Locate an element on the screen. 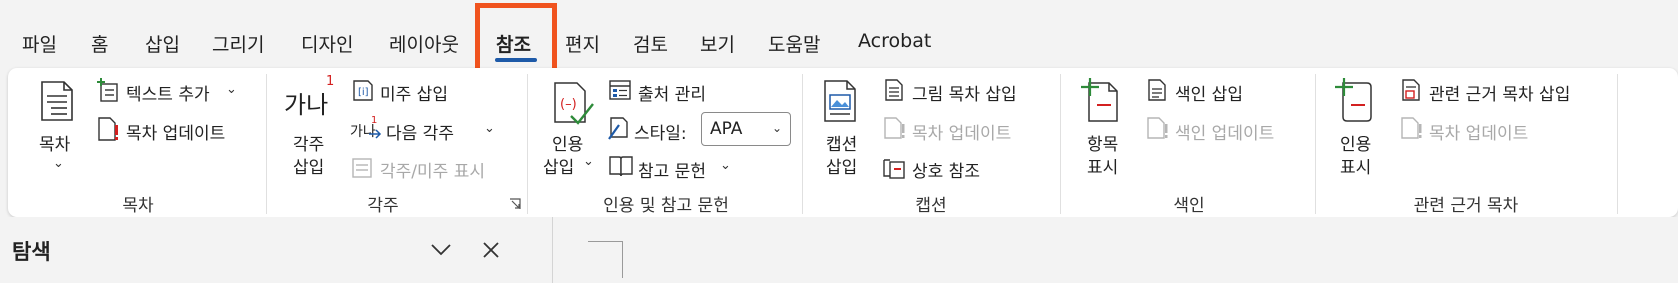 The height and width of the screenshot is (283, 1678). group-label-citations: 인용 및 참고 문헌 is located at coordinates (666, 206).